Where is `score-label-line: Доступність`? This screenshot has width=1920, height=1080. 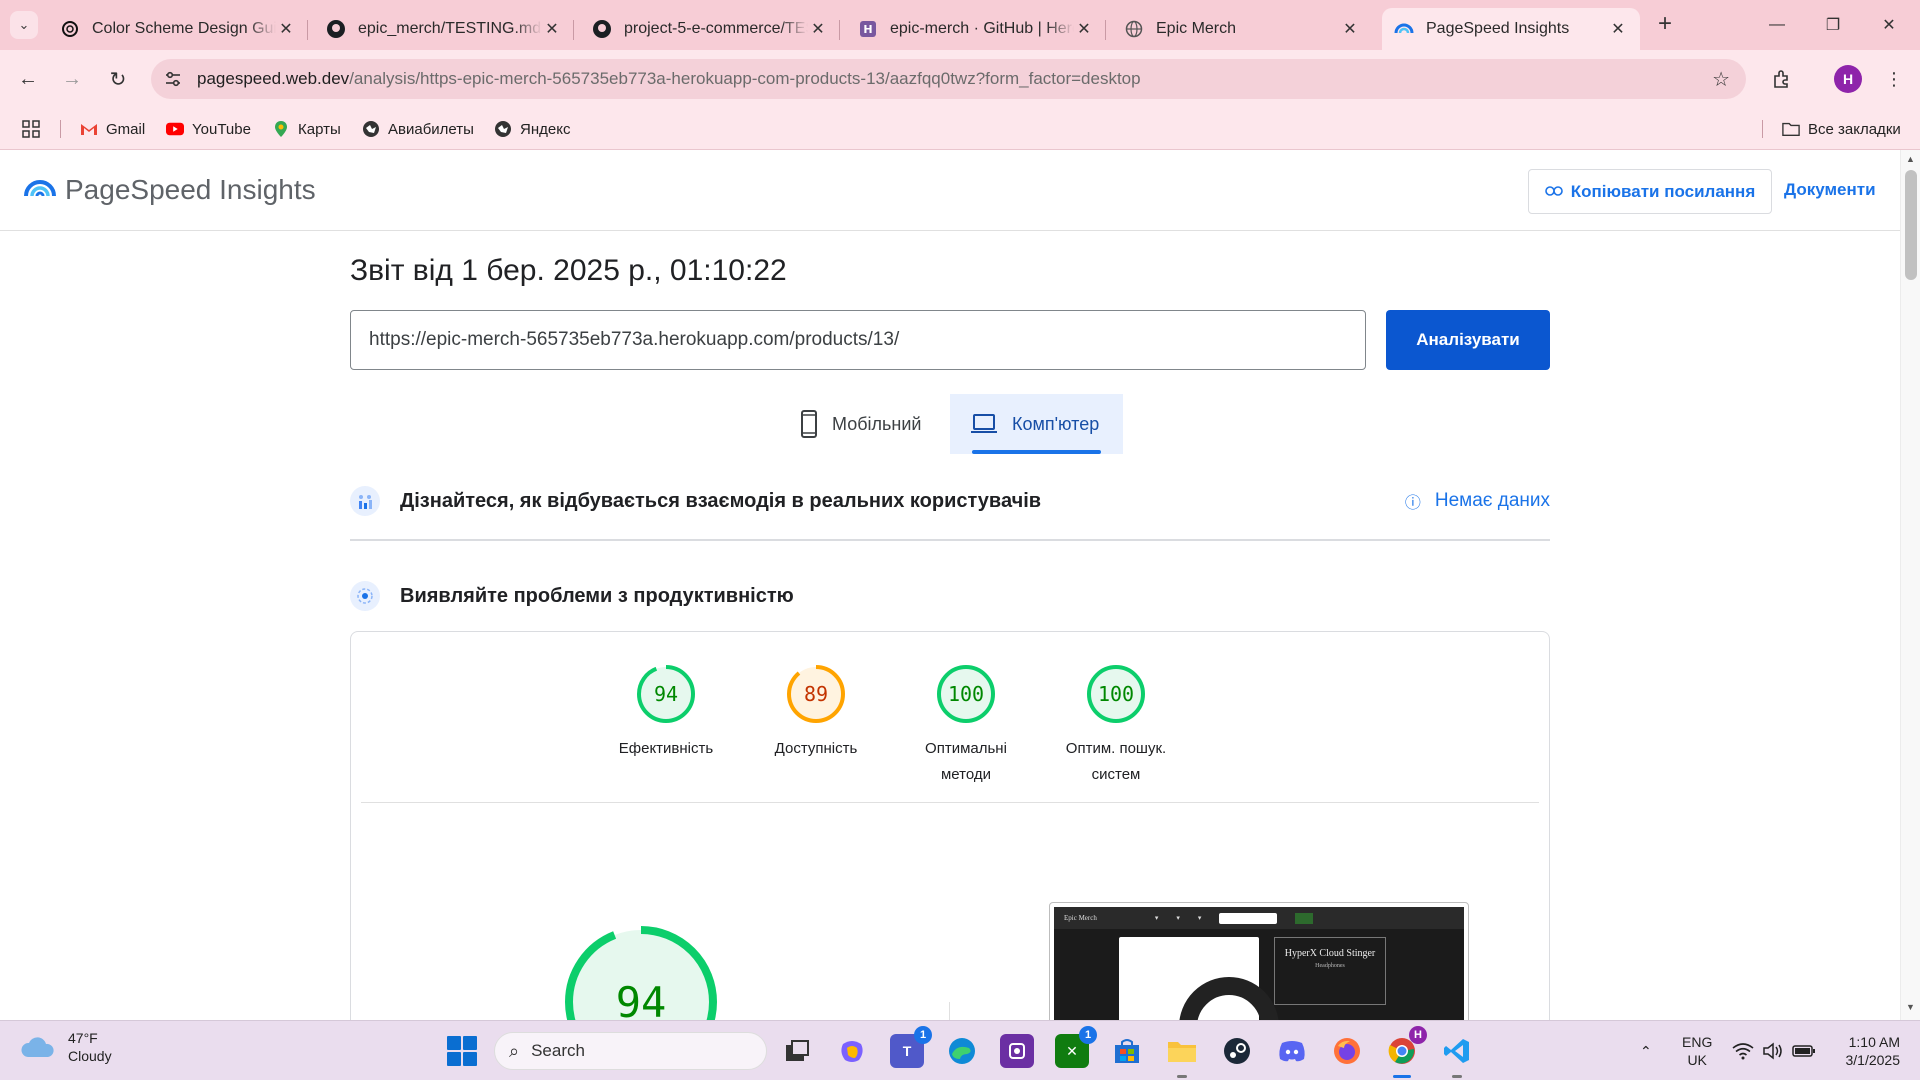
score-label-line: Доступність is located at coordinates (816, 748).